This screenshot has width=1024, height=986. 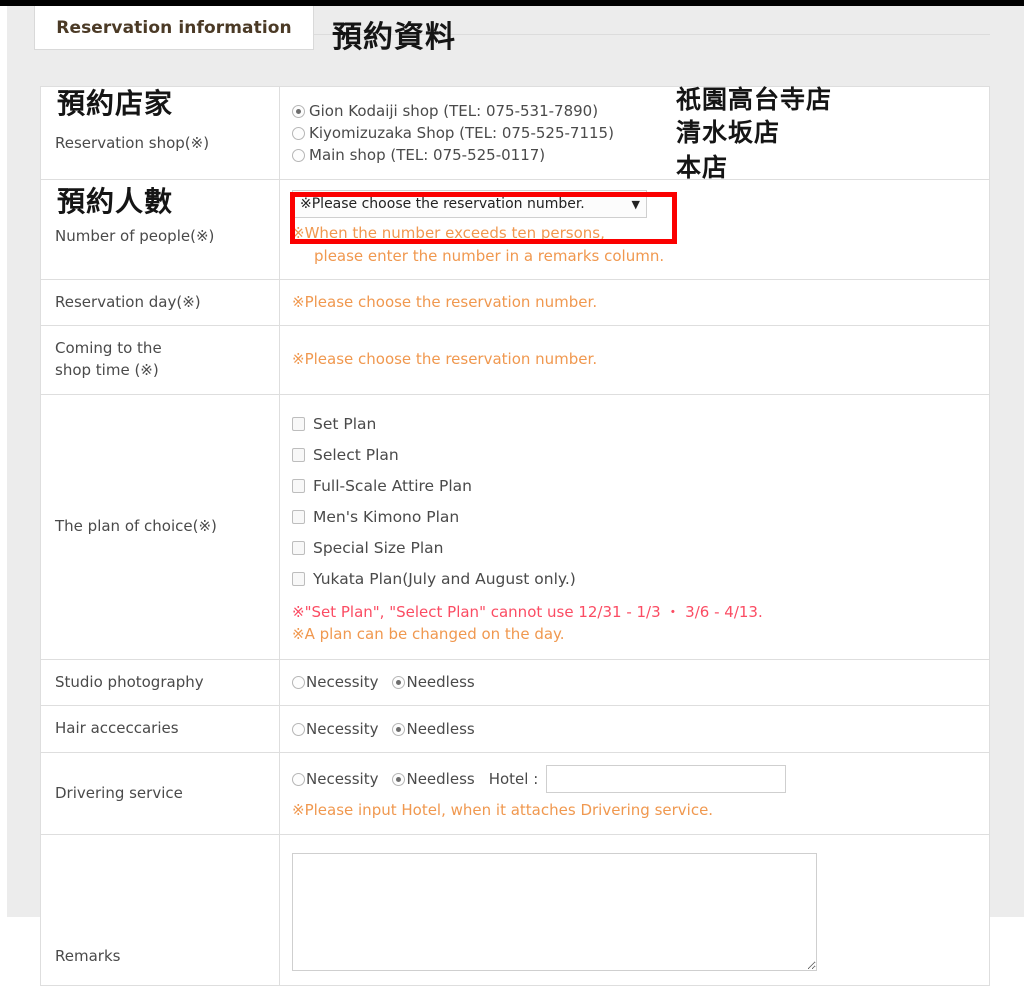 What do you see at coordinates (728, 132) in the screenshot?
I see `annotation-shop-2-zh: 清水坂店` at bounding box center [728, 132].